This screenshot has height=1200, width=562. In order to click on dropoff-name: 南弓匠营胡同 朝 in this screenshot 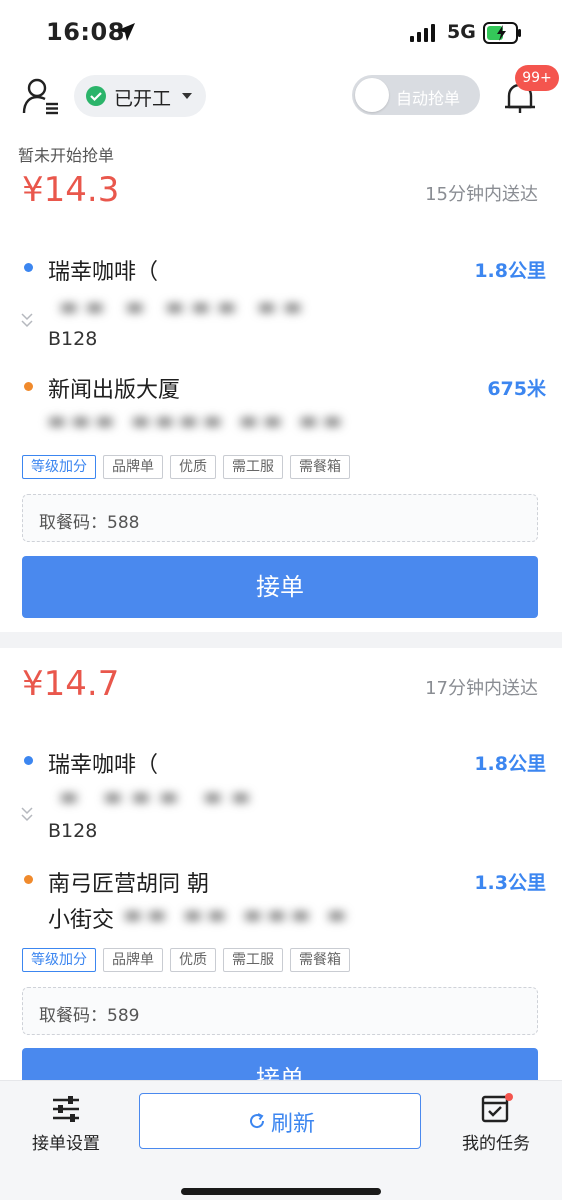, I will do `click(128, 884)`.